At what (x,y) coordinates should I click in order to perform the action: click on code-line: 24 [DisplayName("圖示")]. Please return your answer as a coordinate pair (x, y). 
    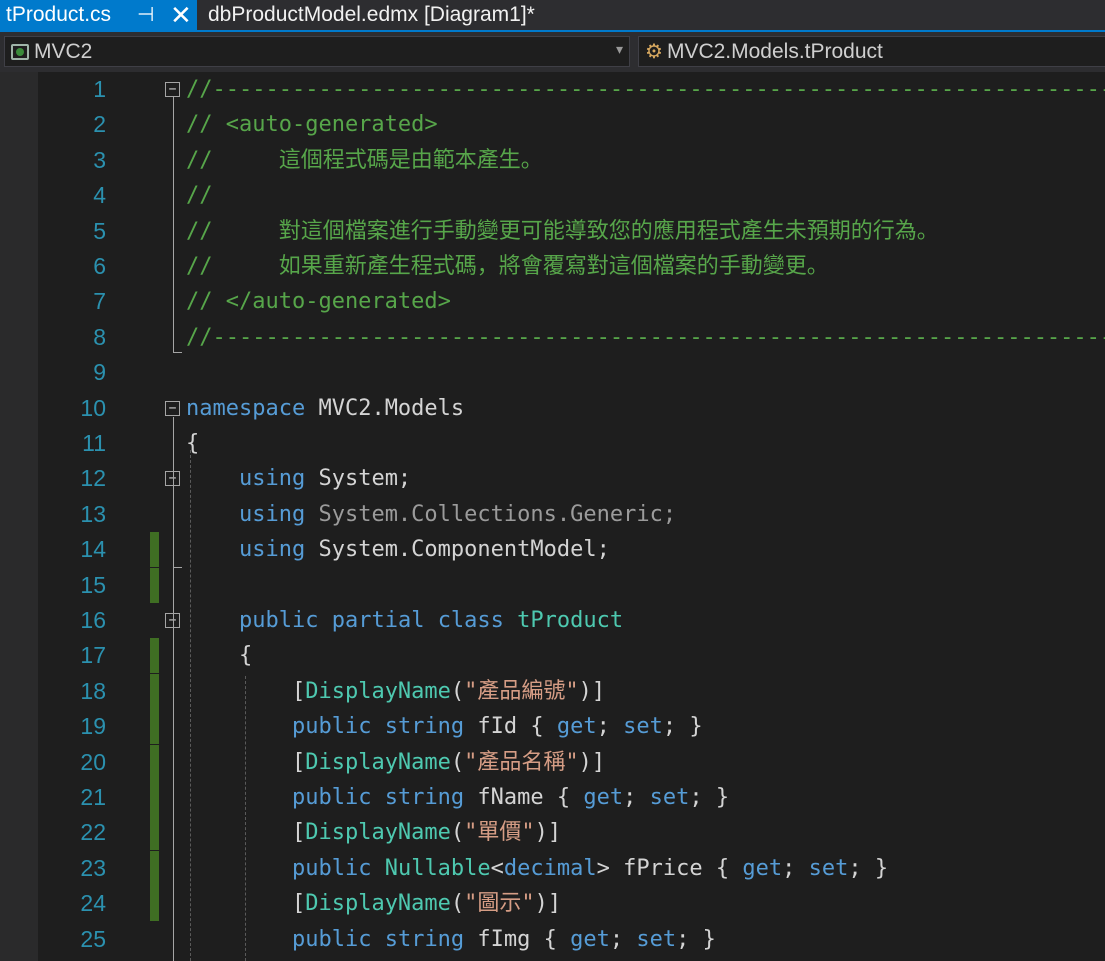
    Looking at the image, I should click on (552, 903).